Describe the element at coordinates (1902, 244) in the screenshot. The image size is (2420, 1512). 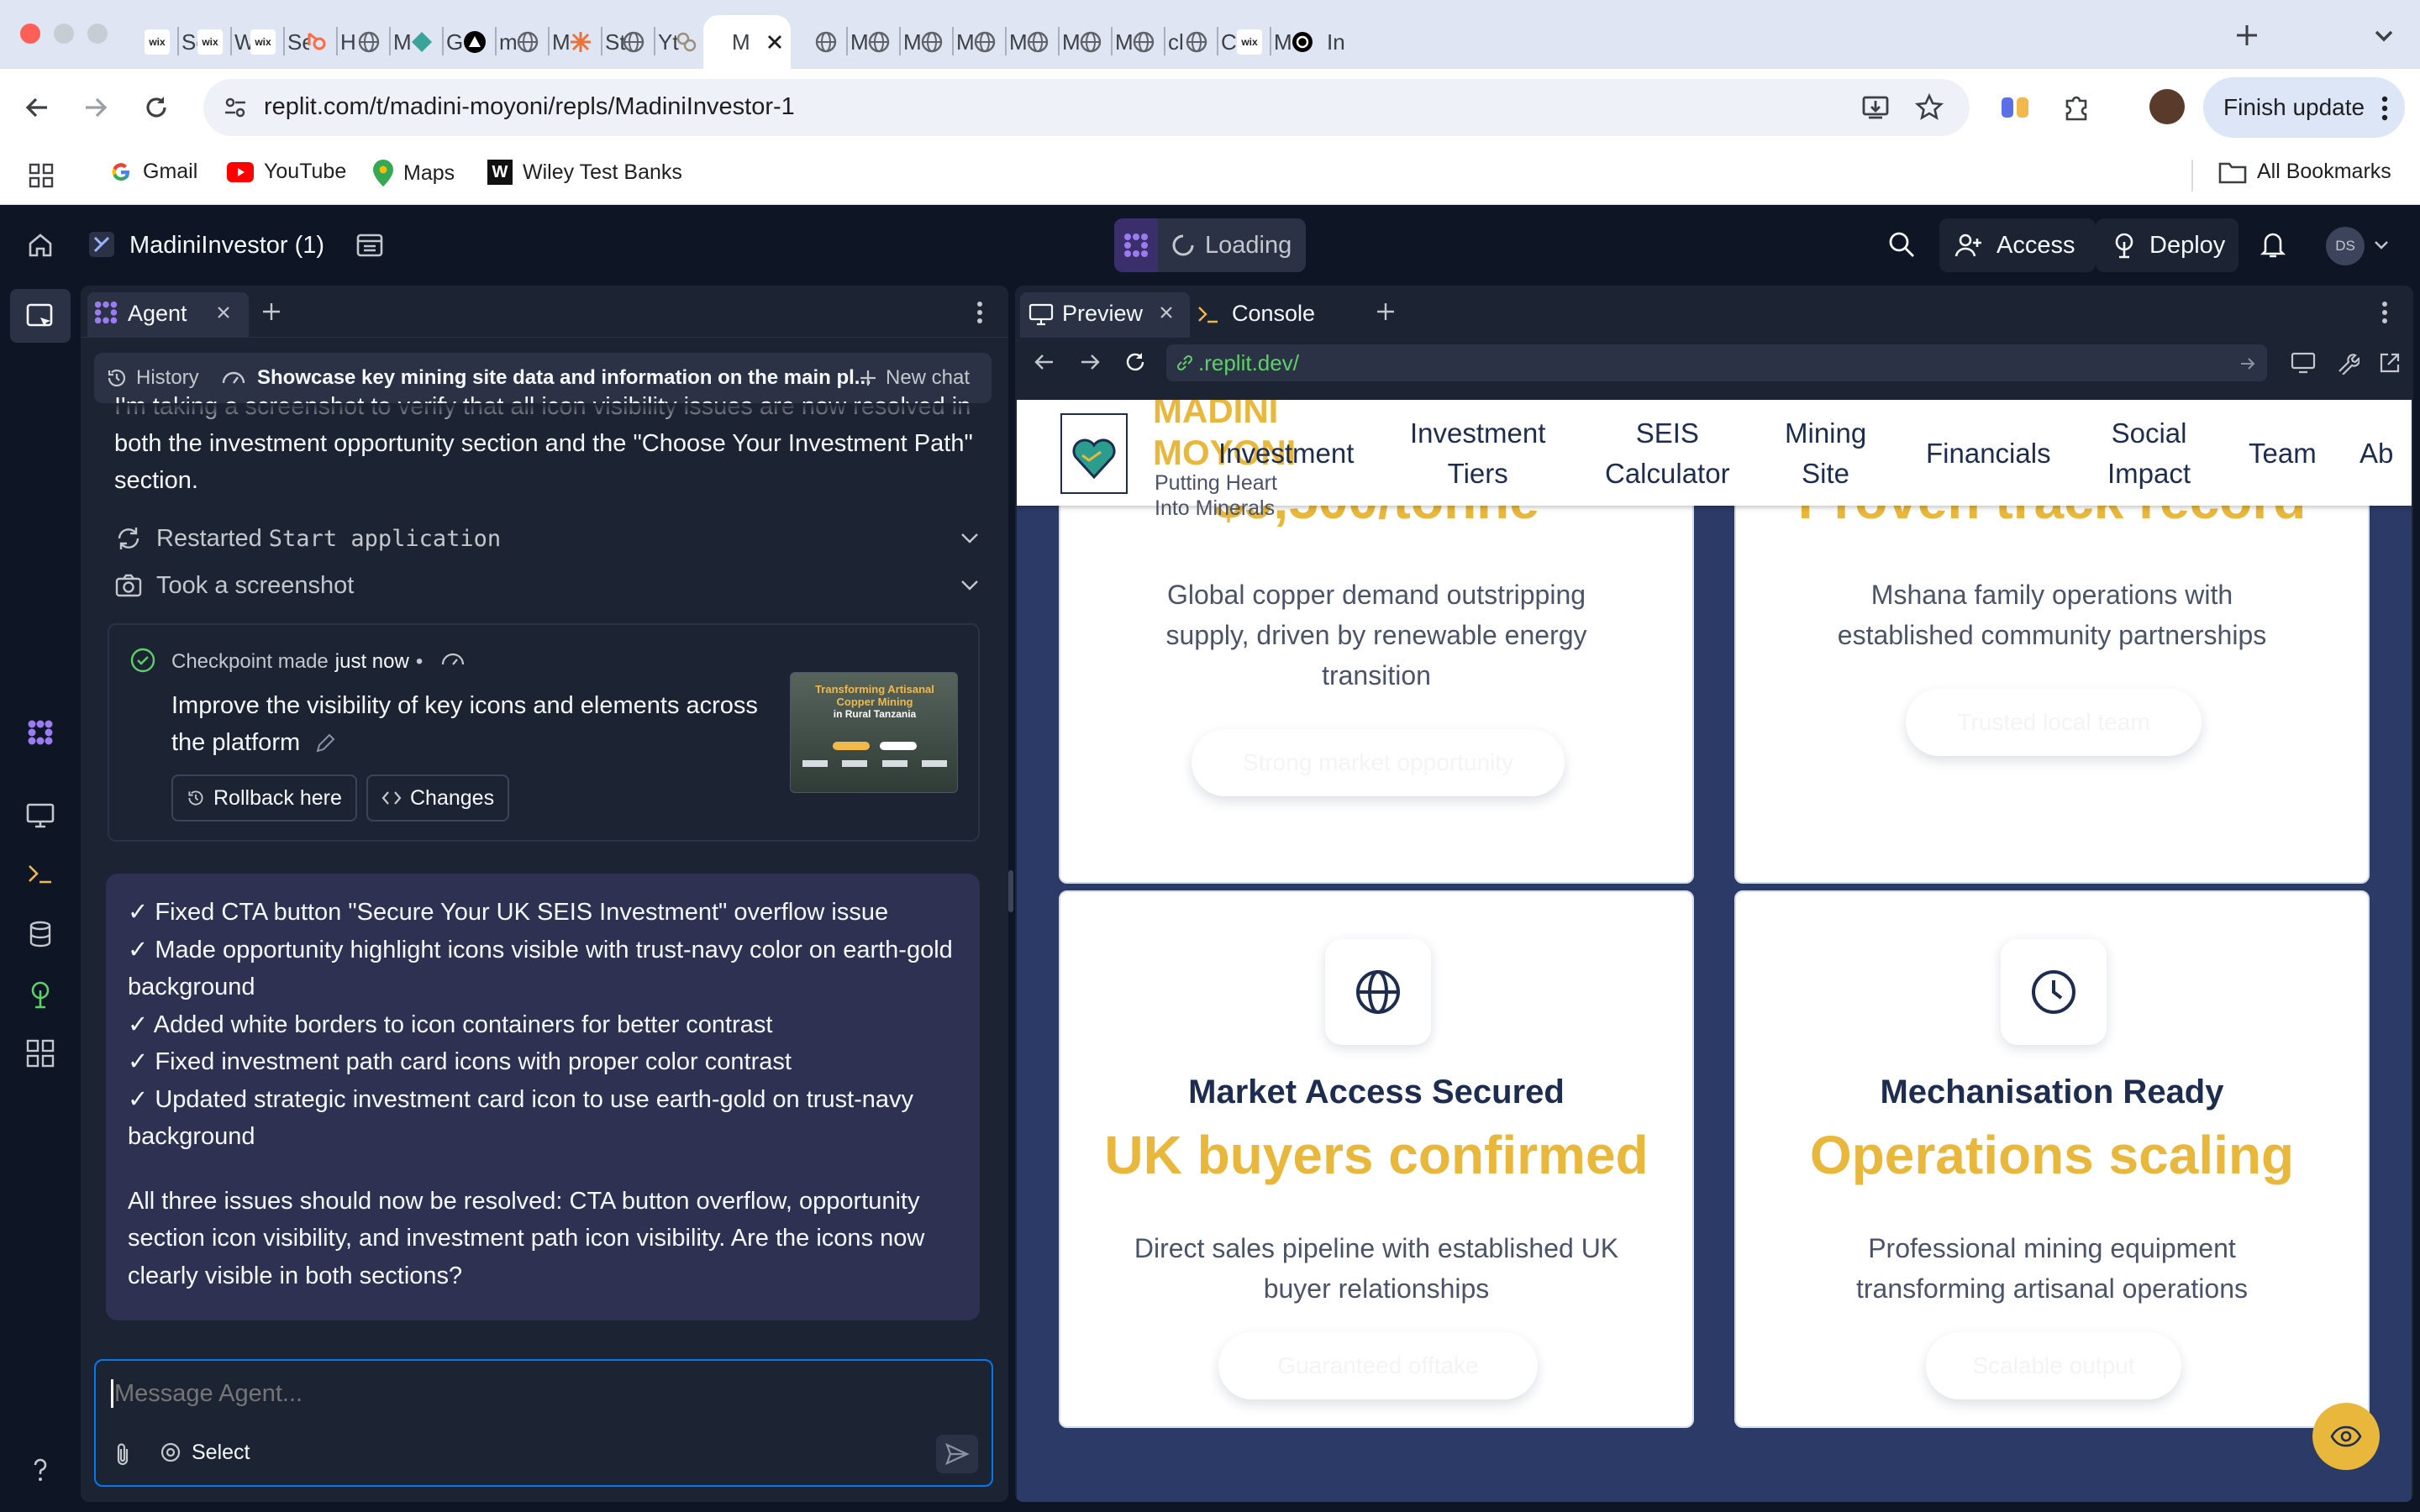
I see `search-icon` at that location.